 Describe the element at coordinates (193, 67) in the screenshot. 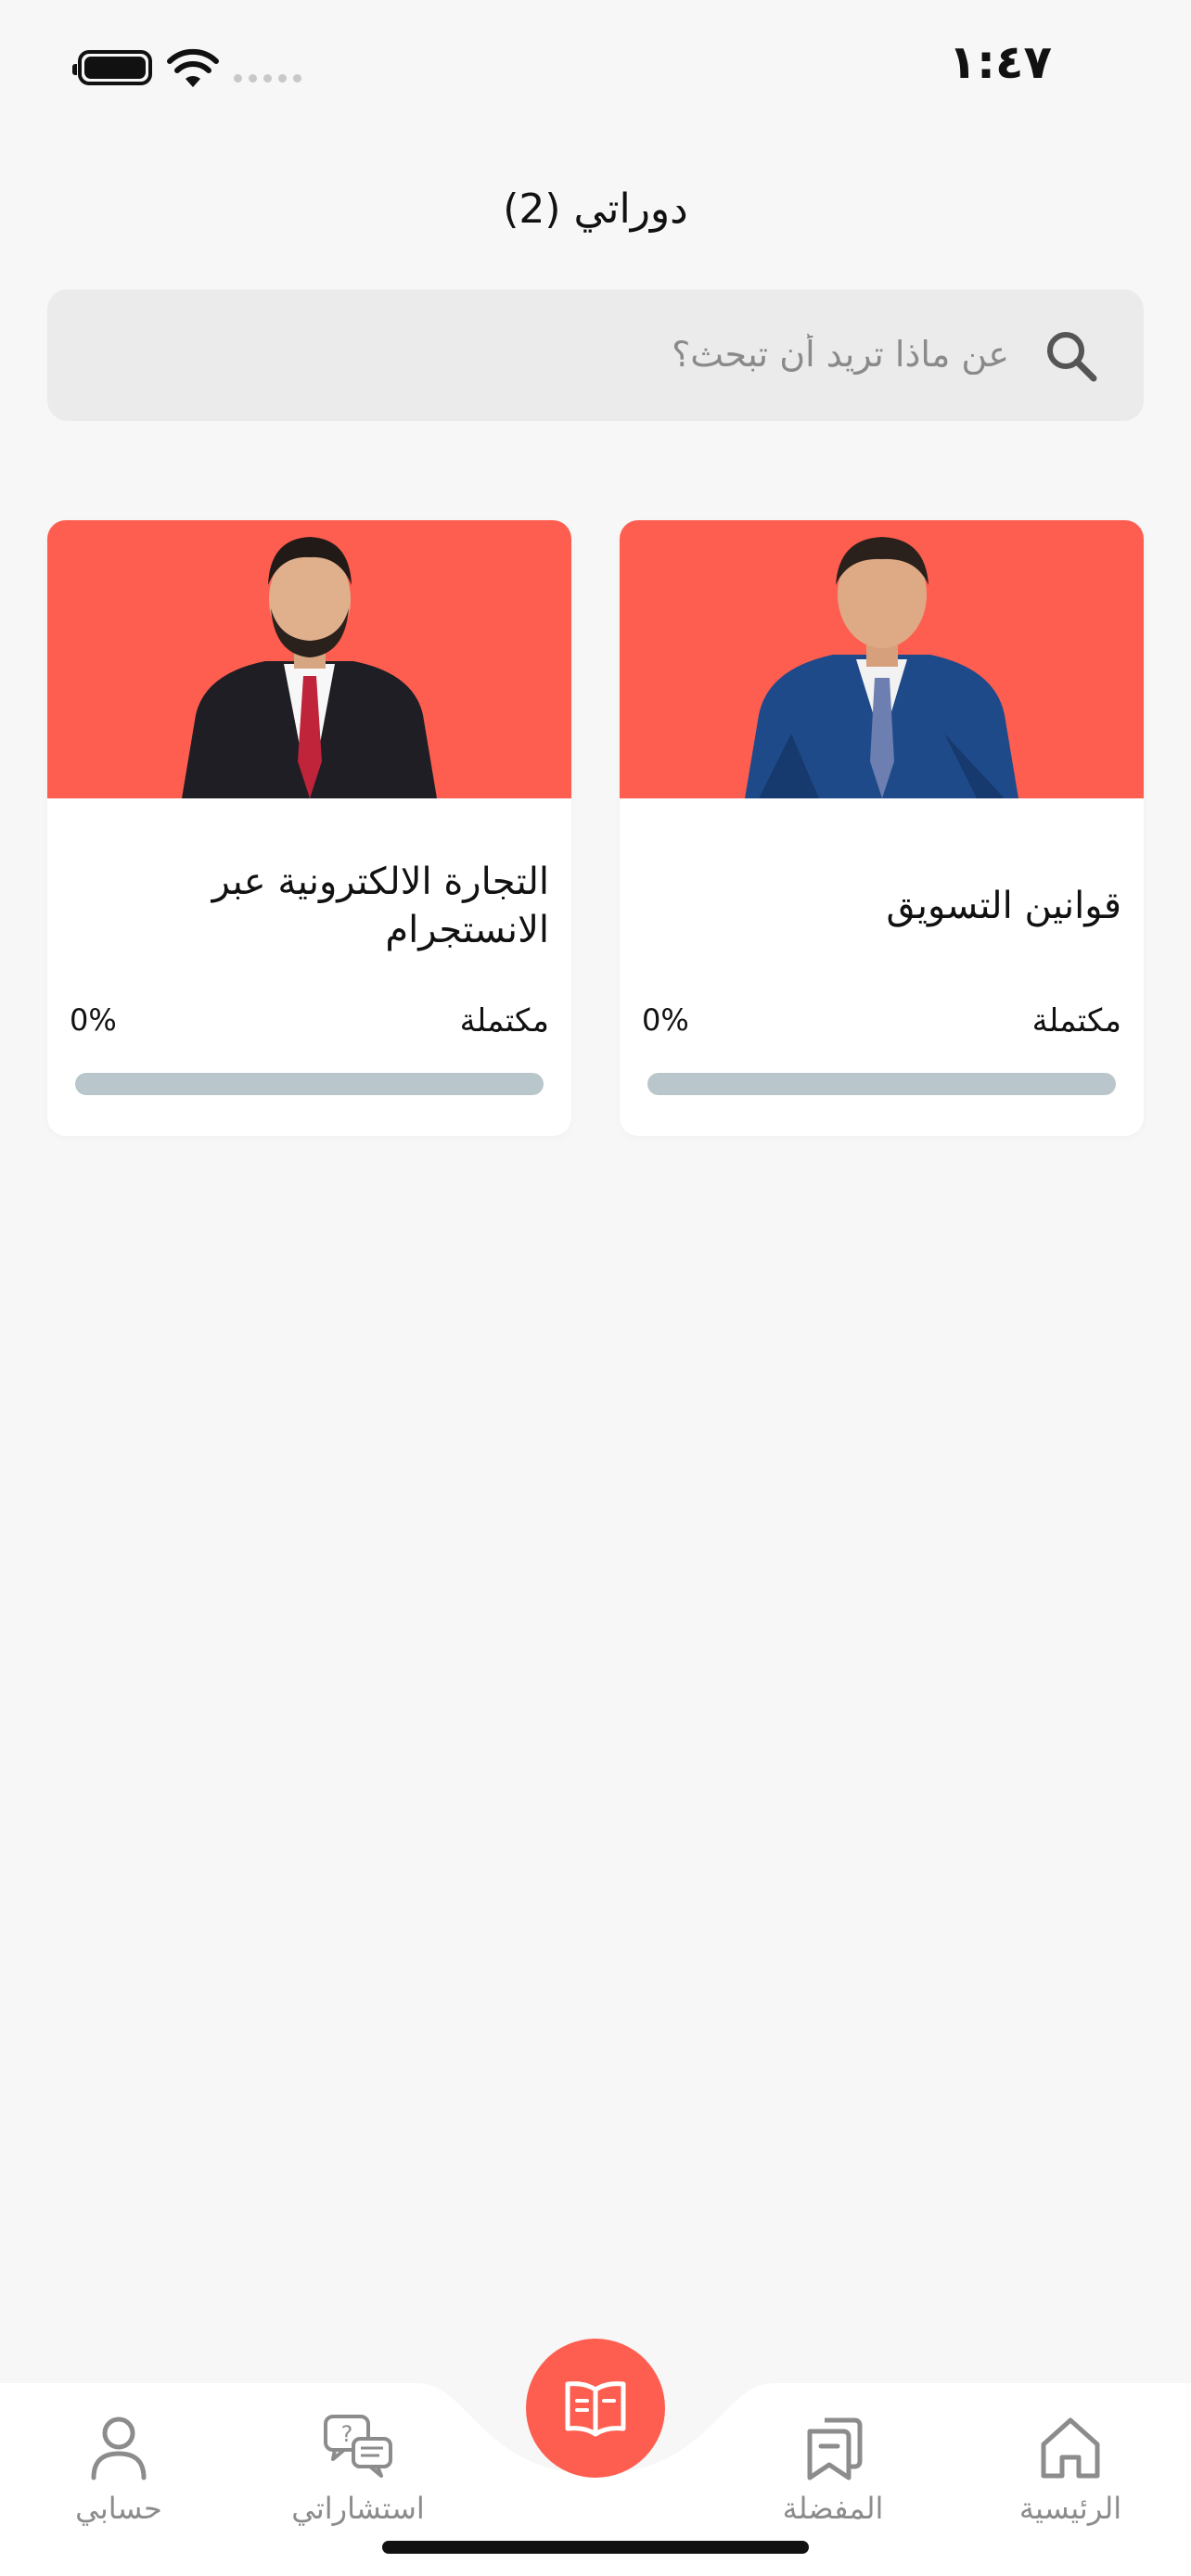

I see `wifi-icon` at that location.